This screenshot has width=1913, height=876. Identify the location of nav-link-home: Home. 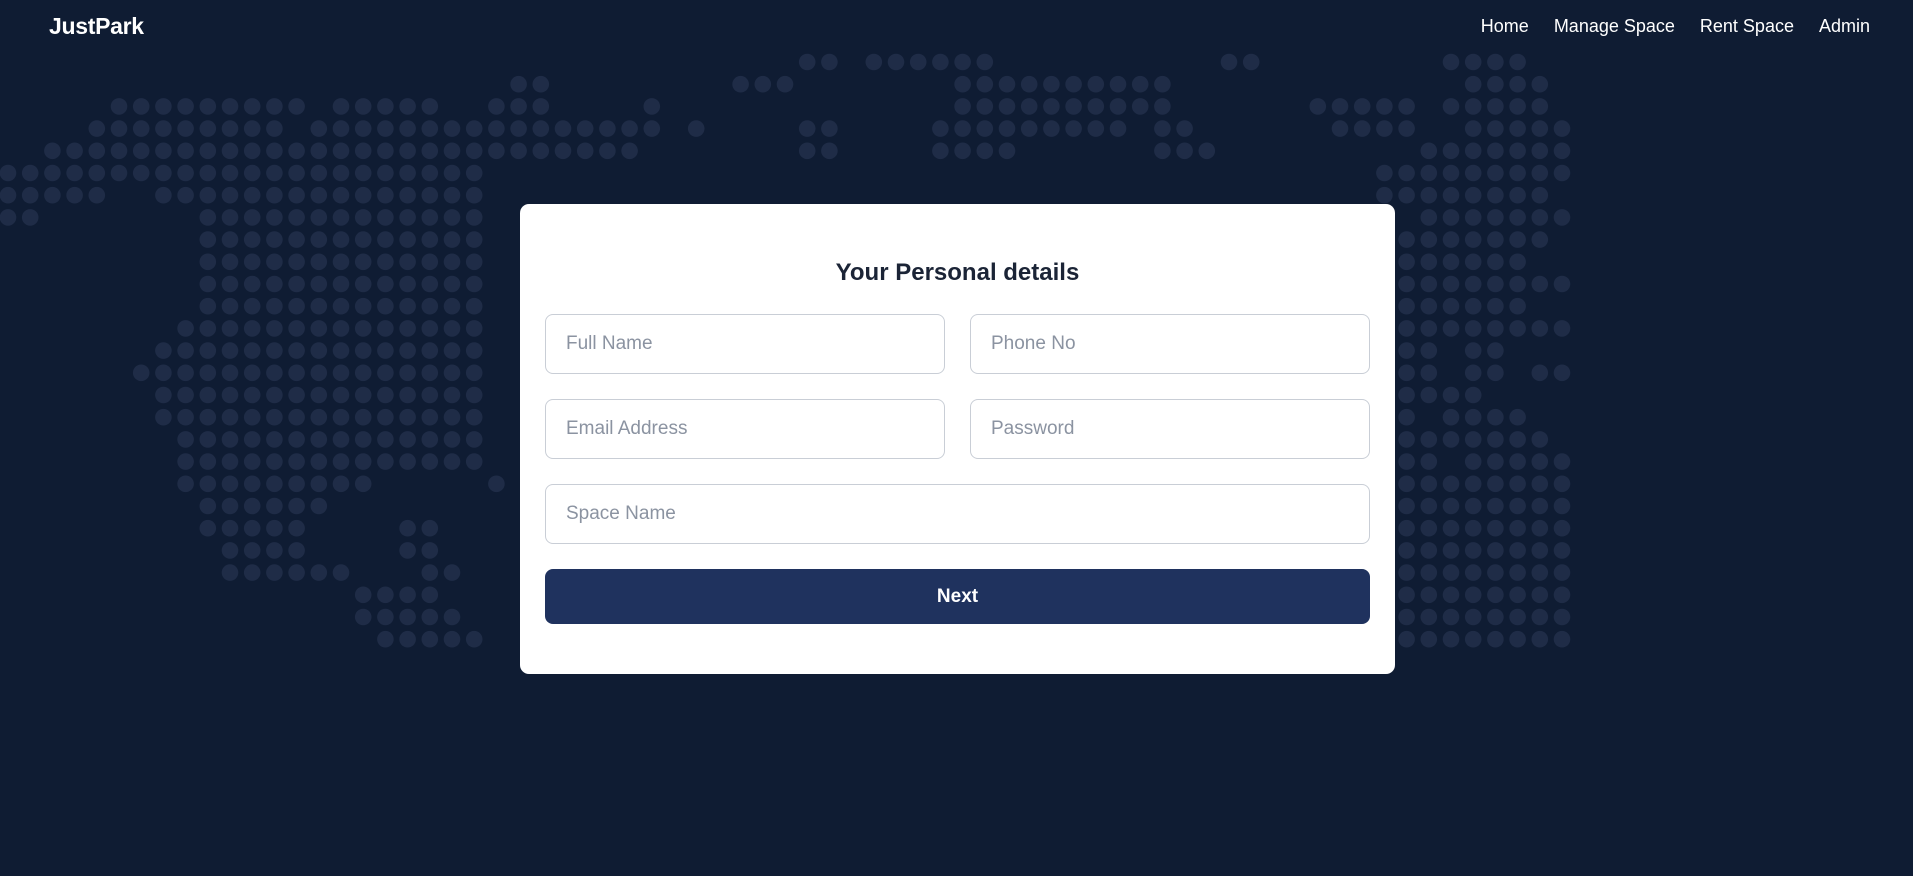
(1505, 26).